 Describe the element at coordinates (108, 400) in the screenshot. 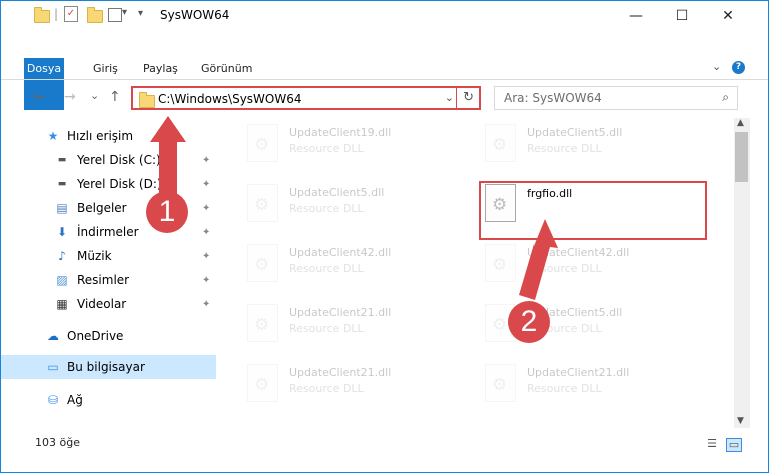

I see `nav-network: ⛁ Ağ` at that location.